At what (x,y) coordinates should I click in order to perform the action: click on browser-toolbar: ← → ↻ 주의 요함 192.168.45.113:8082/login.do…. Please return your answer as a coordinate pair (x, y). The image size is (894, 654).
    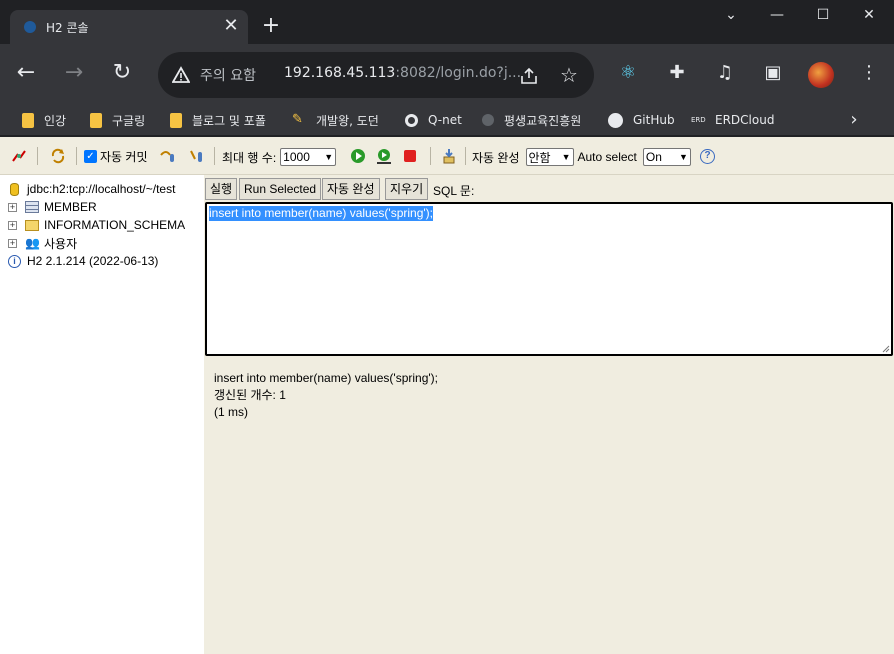
    Looking at the image, I should click on (447, 74).